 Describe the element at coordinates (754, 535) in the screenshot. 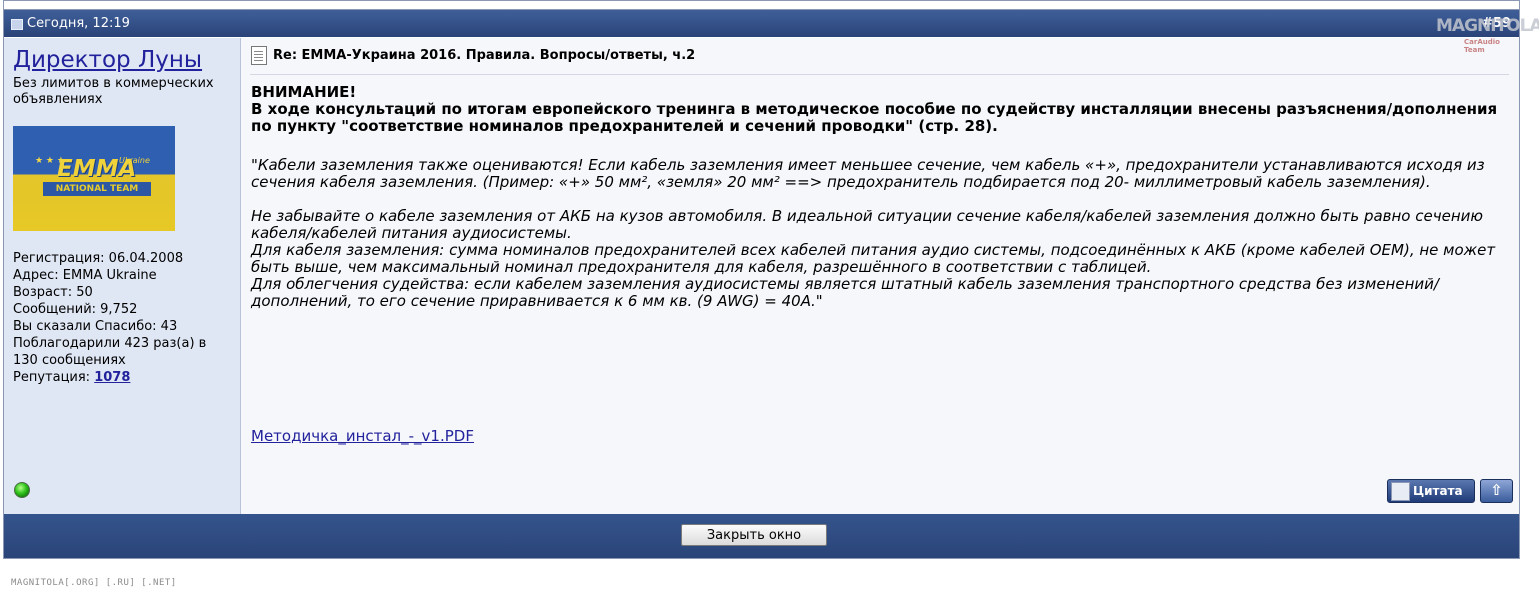

I see `close-window-button: Закрыть окно` at that location.